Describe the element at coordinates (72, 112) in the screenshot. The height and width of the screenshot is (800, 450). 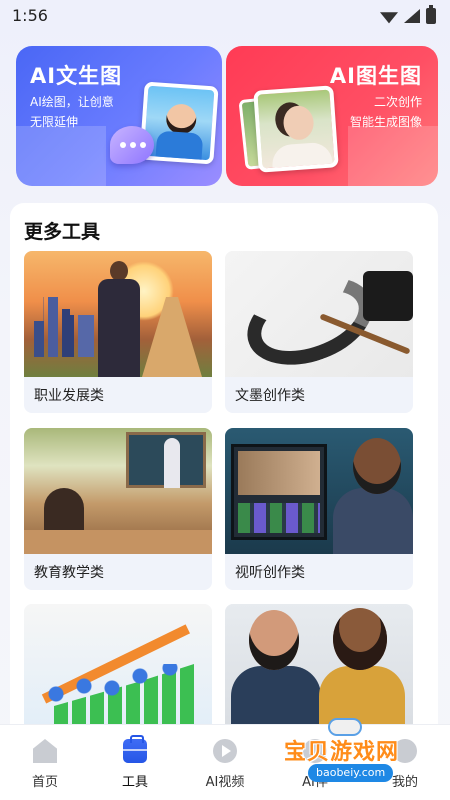
I see `banner-subtitle: AI绘图，让创意 无限延伸` at that location.